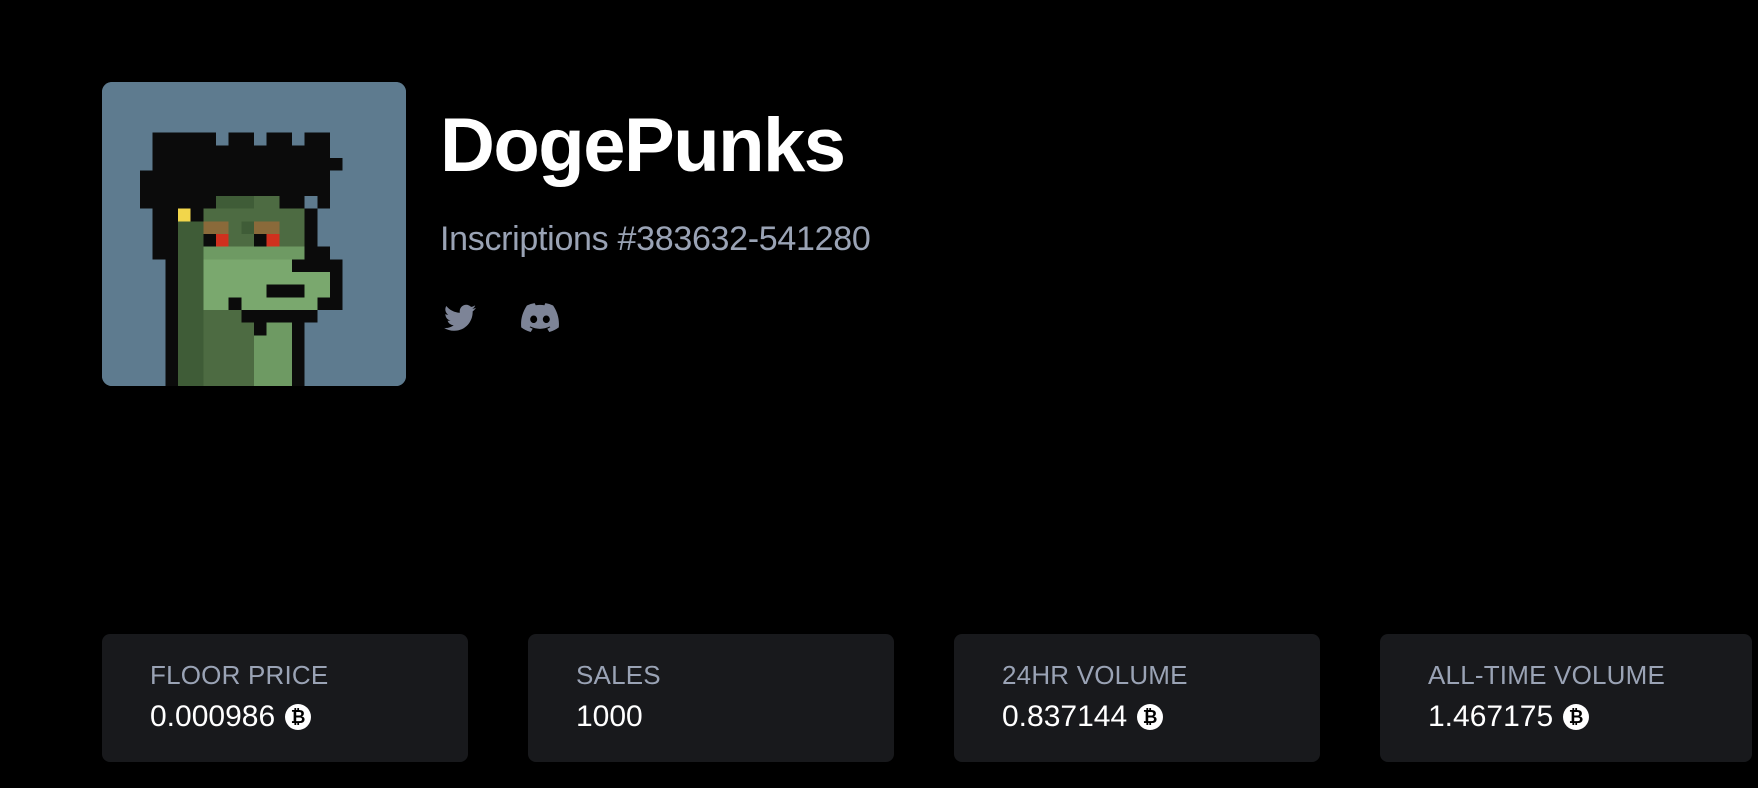 This screenshot has width=1758, height=788. Describe the element at coordinates (1491, 716) in the screenshot. I see `stat-value: 1.467175` at that location.